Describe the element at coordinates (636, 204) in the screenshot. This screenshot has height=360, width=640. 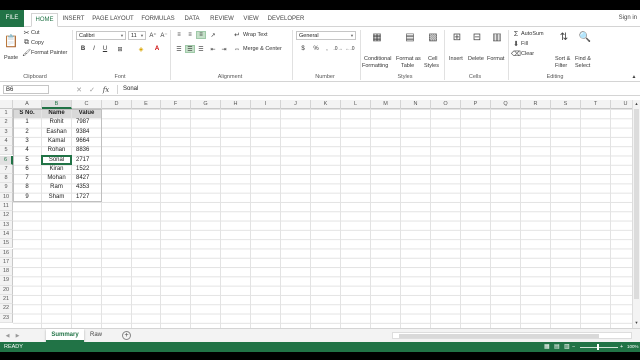
I see `vertical-scroll-thumb` at that location.